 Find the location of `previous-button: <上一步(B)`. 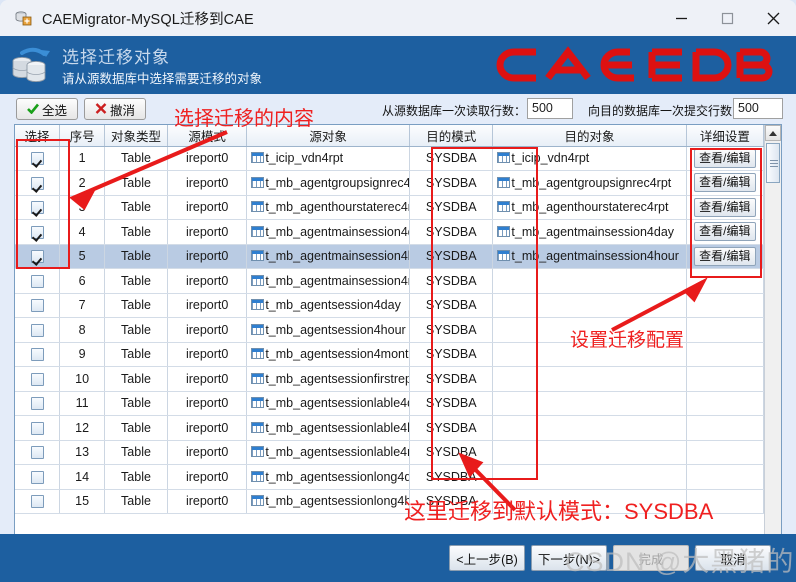

previous-button: <上一步(B) is located at coordinates (487, 558).